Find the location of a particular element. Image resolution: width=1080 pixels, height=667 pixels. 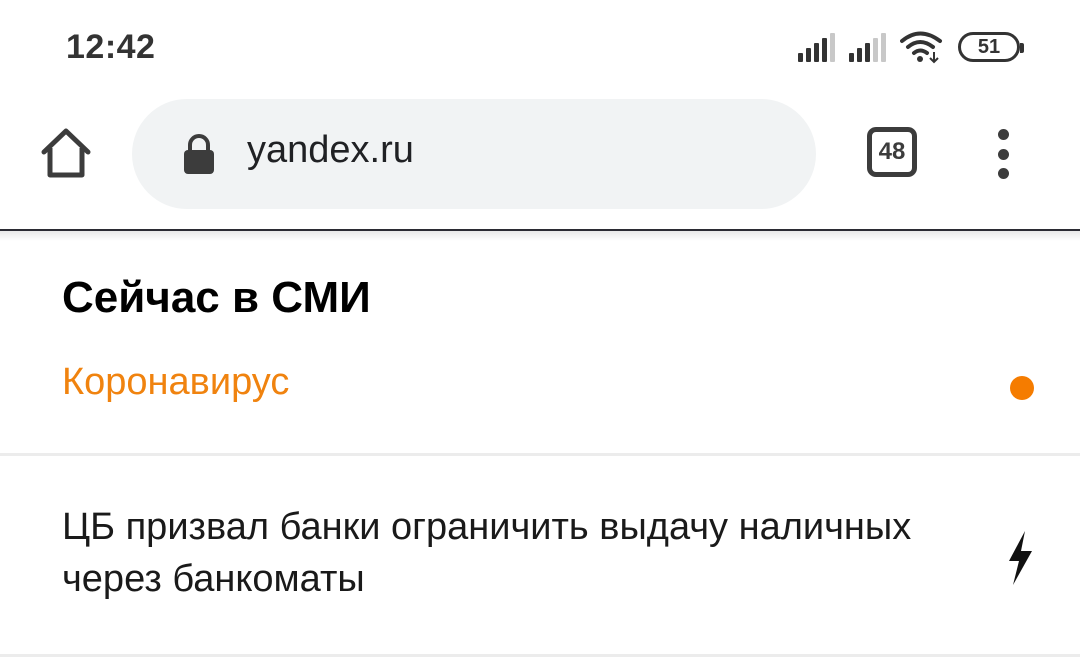

url-text: yandex.ru is located at coordinates (330, 150).